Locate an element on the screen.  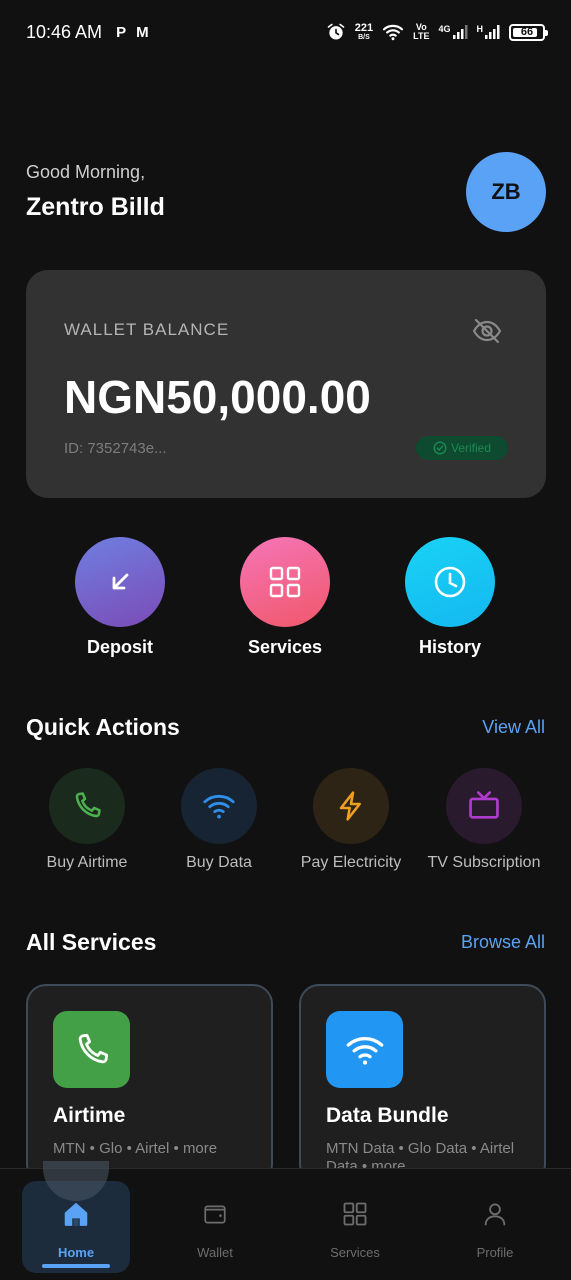
services-button: Services is located at coordinates (285, 597).